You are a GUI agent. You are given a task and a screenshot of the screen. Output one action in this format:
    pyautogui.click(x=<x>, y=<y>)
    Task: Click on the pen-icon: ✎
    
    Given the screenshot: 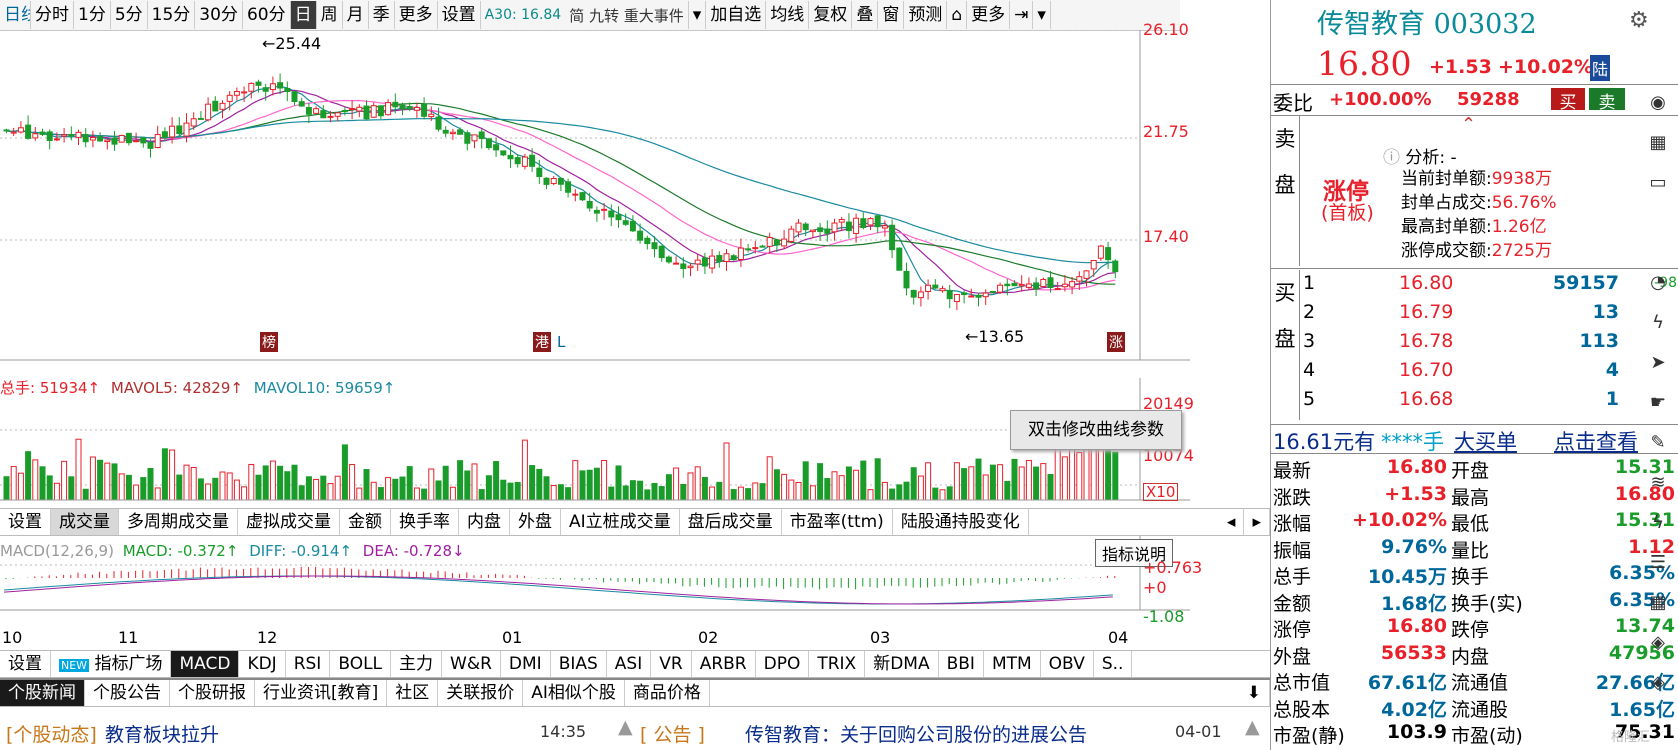 What is the action you would take?
    pyautogui.click(x=1658, y=442)
    